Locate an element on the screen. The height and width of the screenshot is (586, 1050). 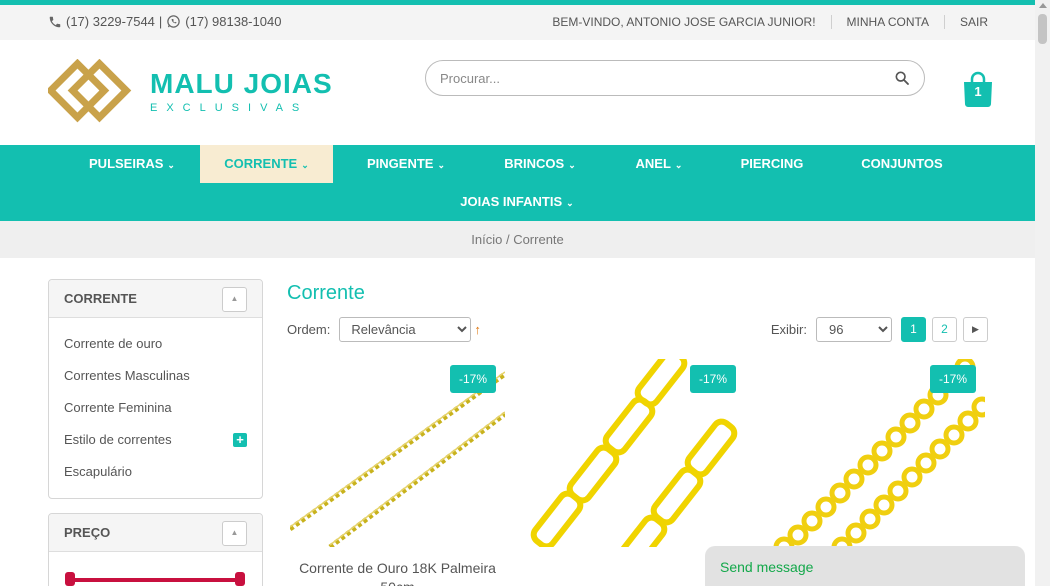
pagination-controls: Exibir: 96 1 2 ▶ is located at coordinates (879, 329).